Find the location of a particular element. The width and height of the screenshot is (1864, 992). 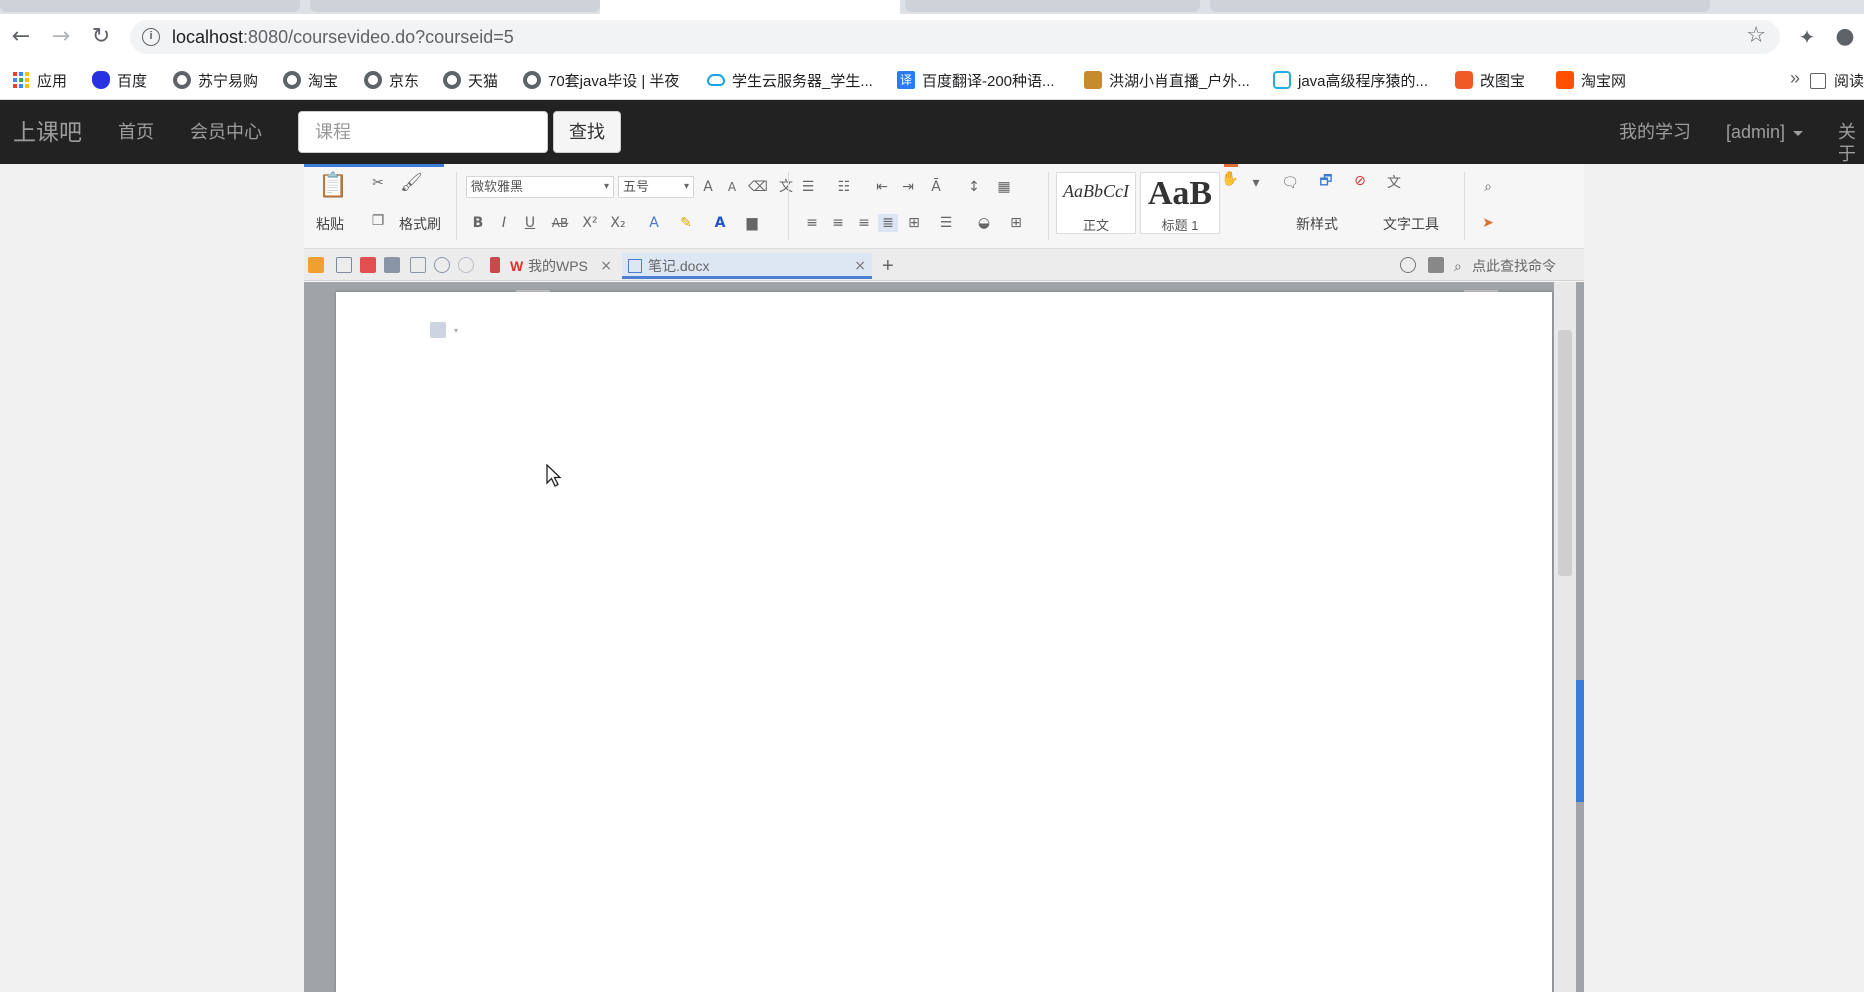

save-icon is located at coordinates (344, 265).